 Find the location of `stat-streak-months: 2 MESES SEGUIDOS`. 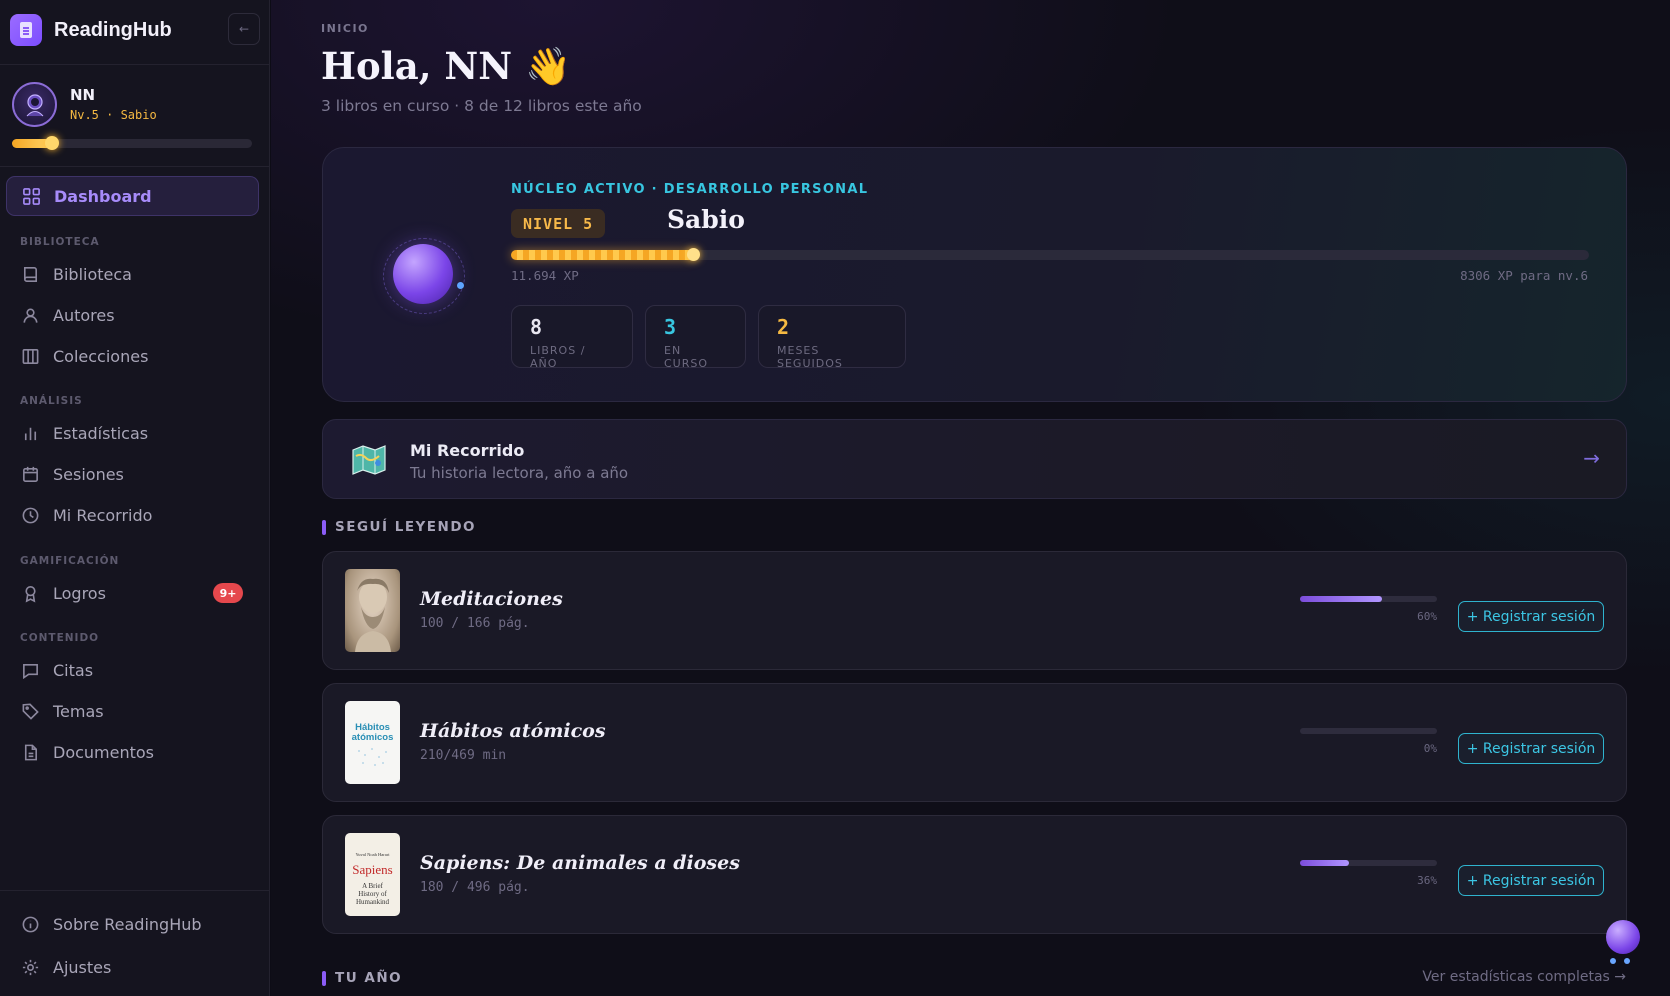

stat-streak-months: 2 MESES SEGUIDOS is located at coordinates (832, 337).